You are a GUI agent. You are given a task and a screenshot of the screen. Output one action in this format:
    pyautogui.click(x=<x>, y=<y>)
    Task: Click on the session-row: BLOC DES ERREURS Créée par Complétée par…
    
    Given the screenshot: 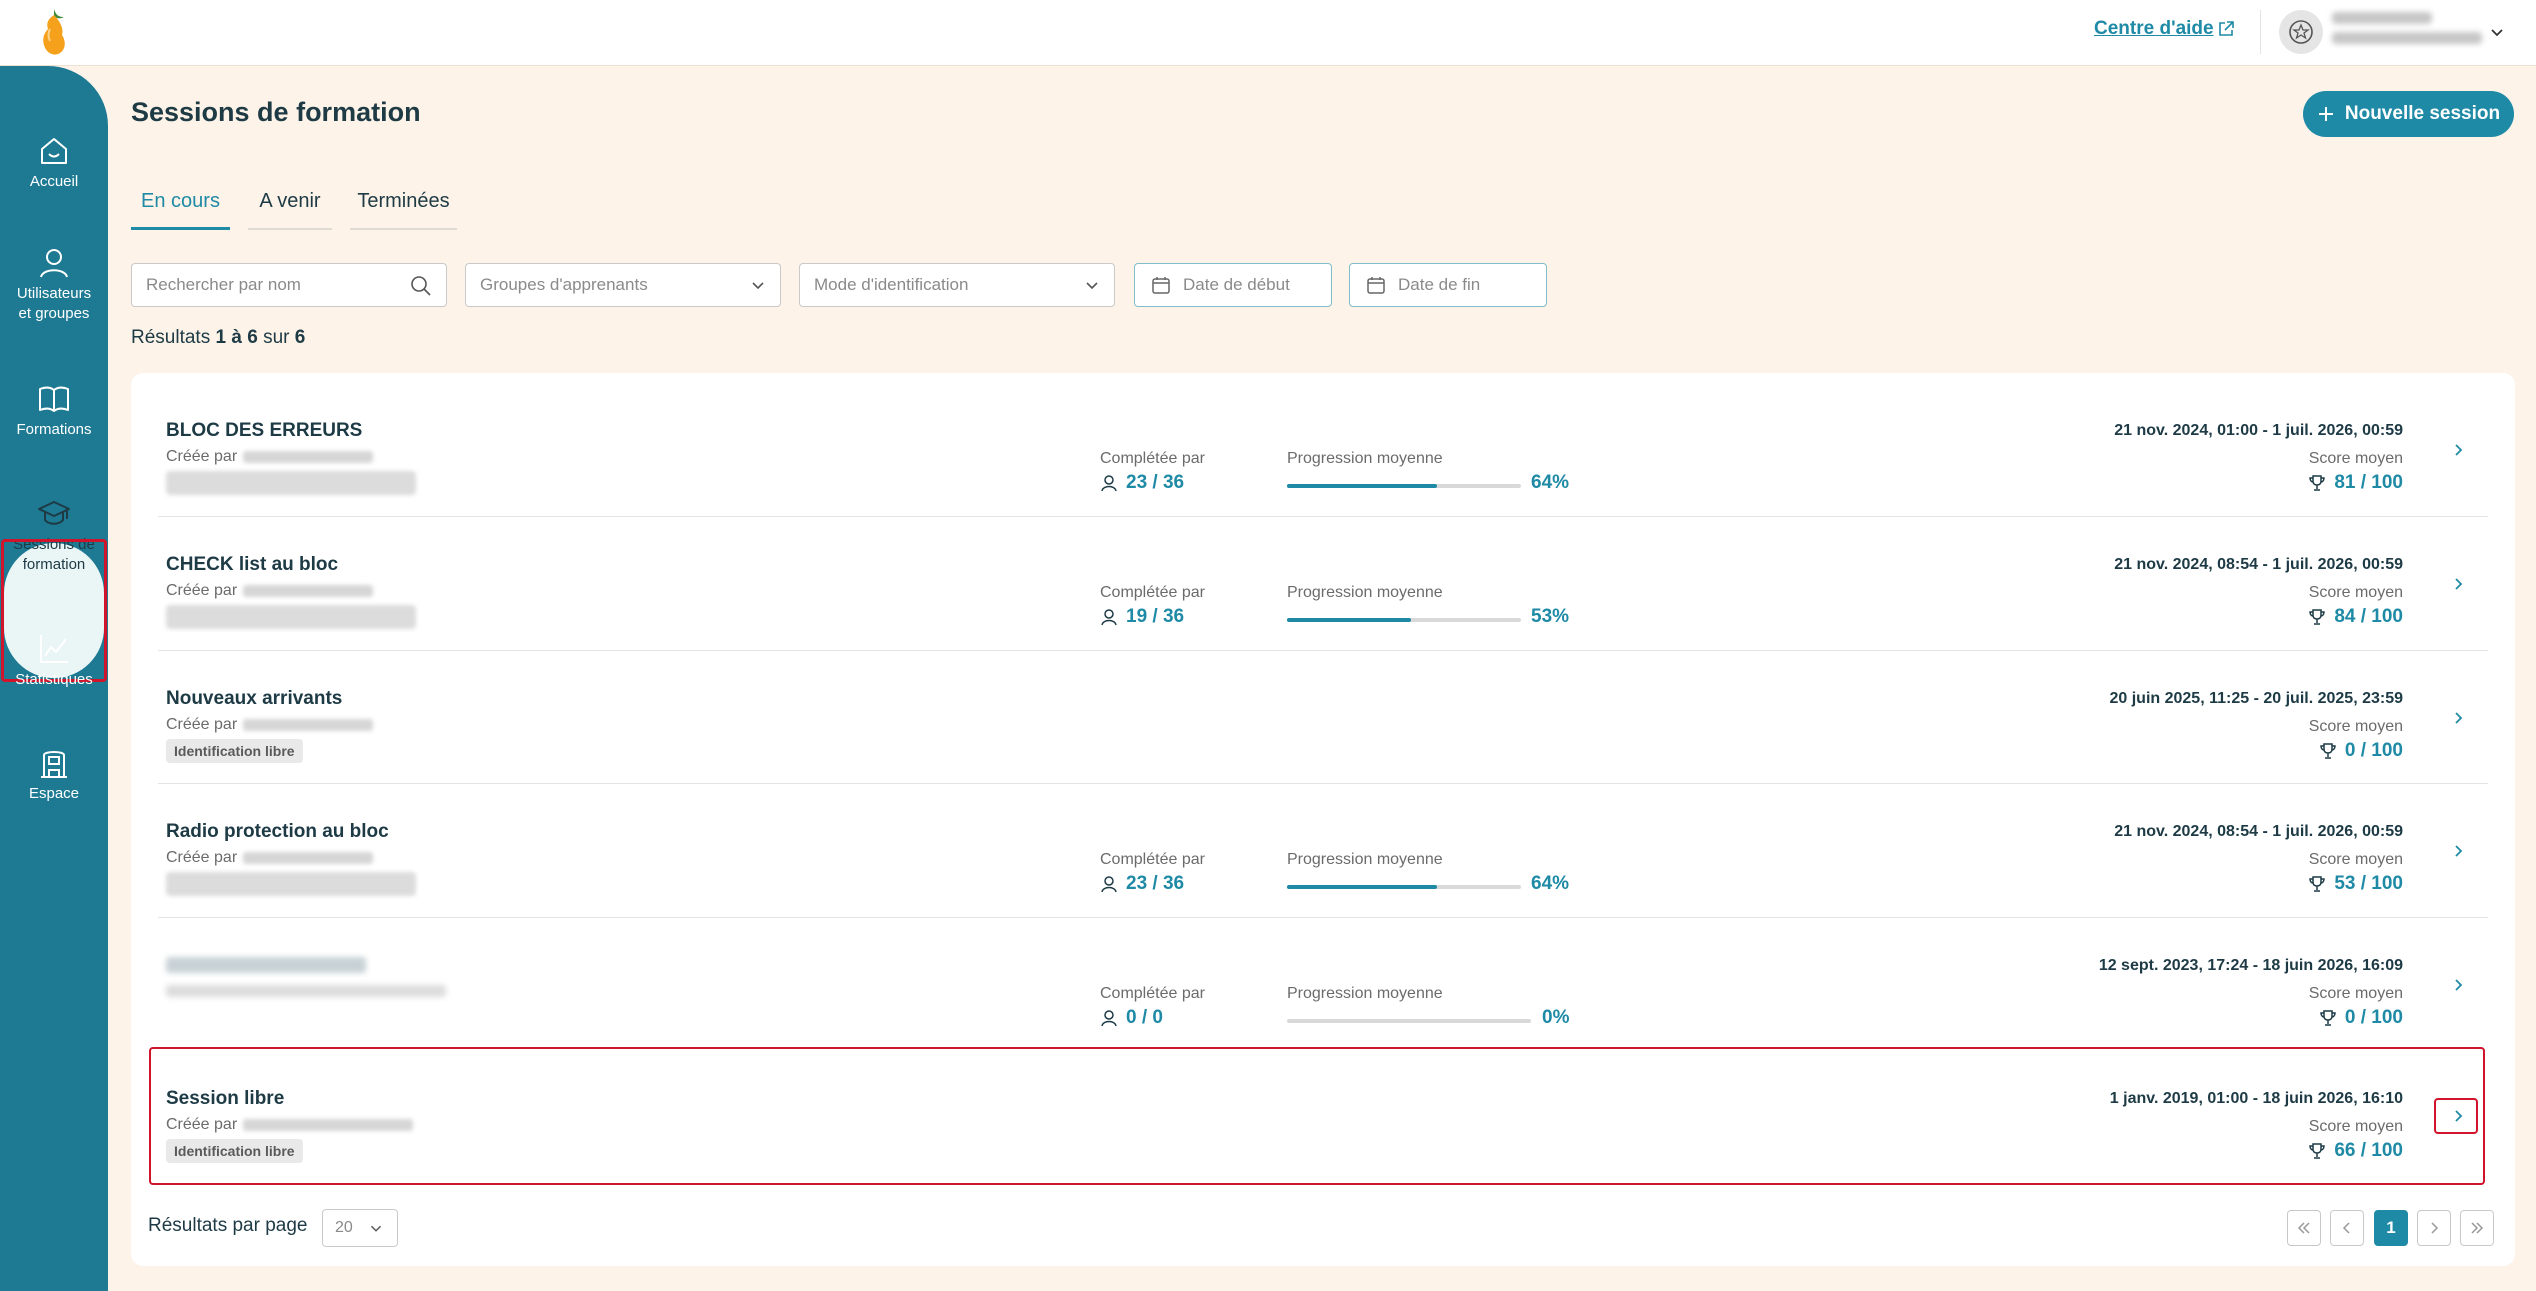 What is the action you would take?
    pyautogui.click(x=1323, y=450)
    